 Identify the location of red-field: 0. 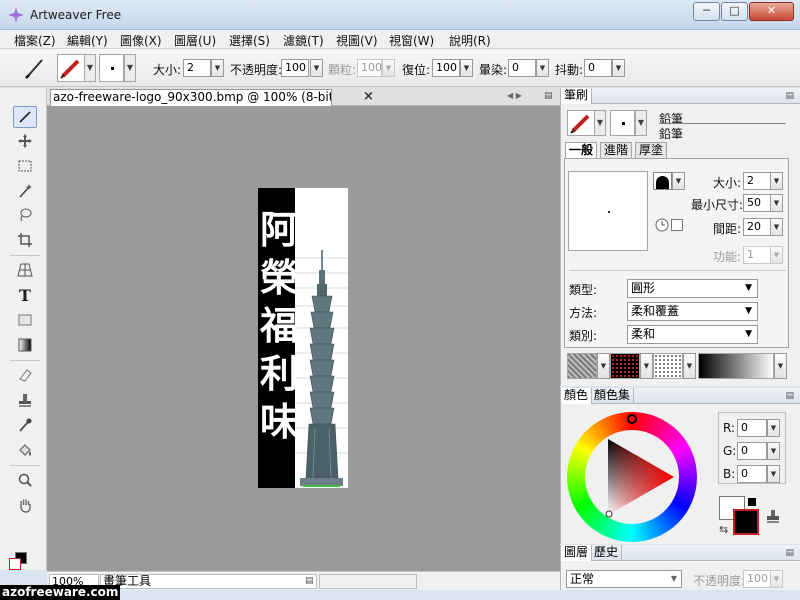
(752, 428).